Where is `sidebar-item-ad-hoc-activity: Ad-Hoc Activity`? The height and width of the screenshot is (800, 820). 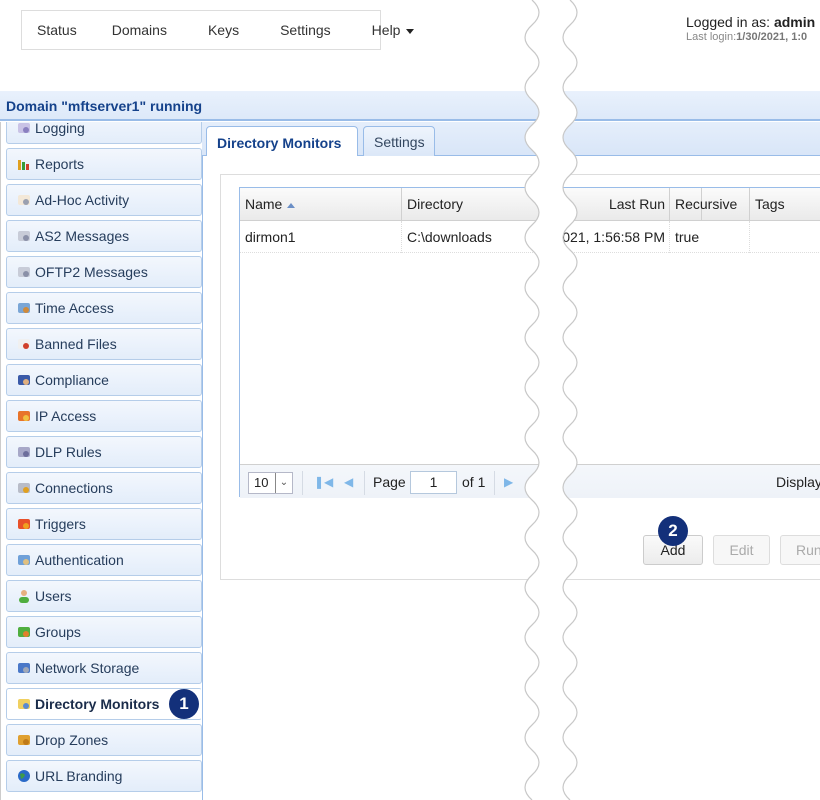
sidebar-item-ad-hoc-activity: Ad-Hoc Activity is located at coordinates (104, 200).